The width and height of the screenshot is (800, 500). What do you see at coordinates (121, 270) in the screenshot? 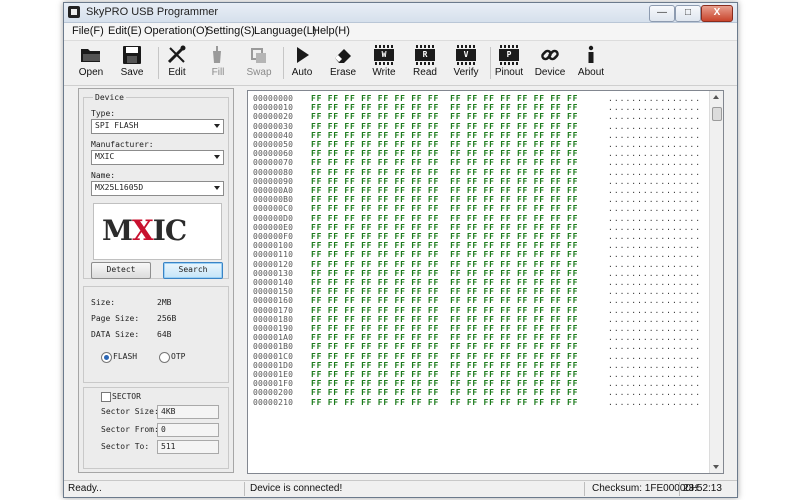
I see `detect-button: Detect` at bounding box center [121, 270].